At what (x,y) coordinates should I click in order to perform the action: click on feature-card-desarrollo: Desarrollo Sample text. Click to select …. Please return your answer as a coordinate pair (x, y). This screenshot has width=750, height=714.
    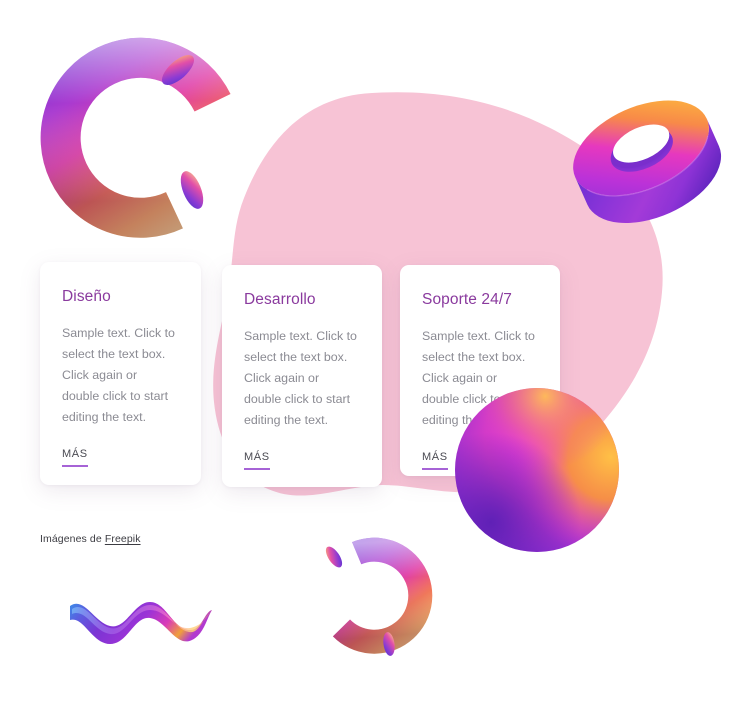
    Looking at the image, I should click on (302, 376).